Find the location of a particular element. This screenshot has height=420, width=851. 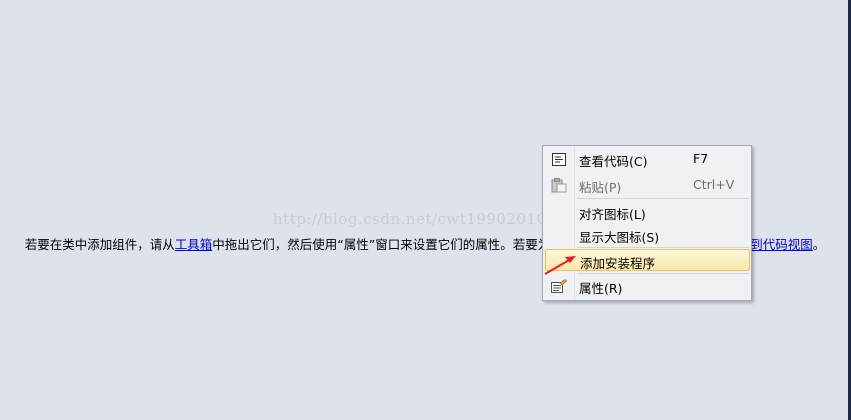

menu-item-view-code: 查看代码(C) F7 is located at coordinates (647, 159).